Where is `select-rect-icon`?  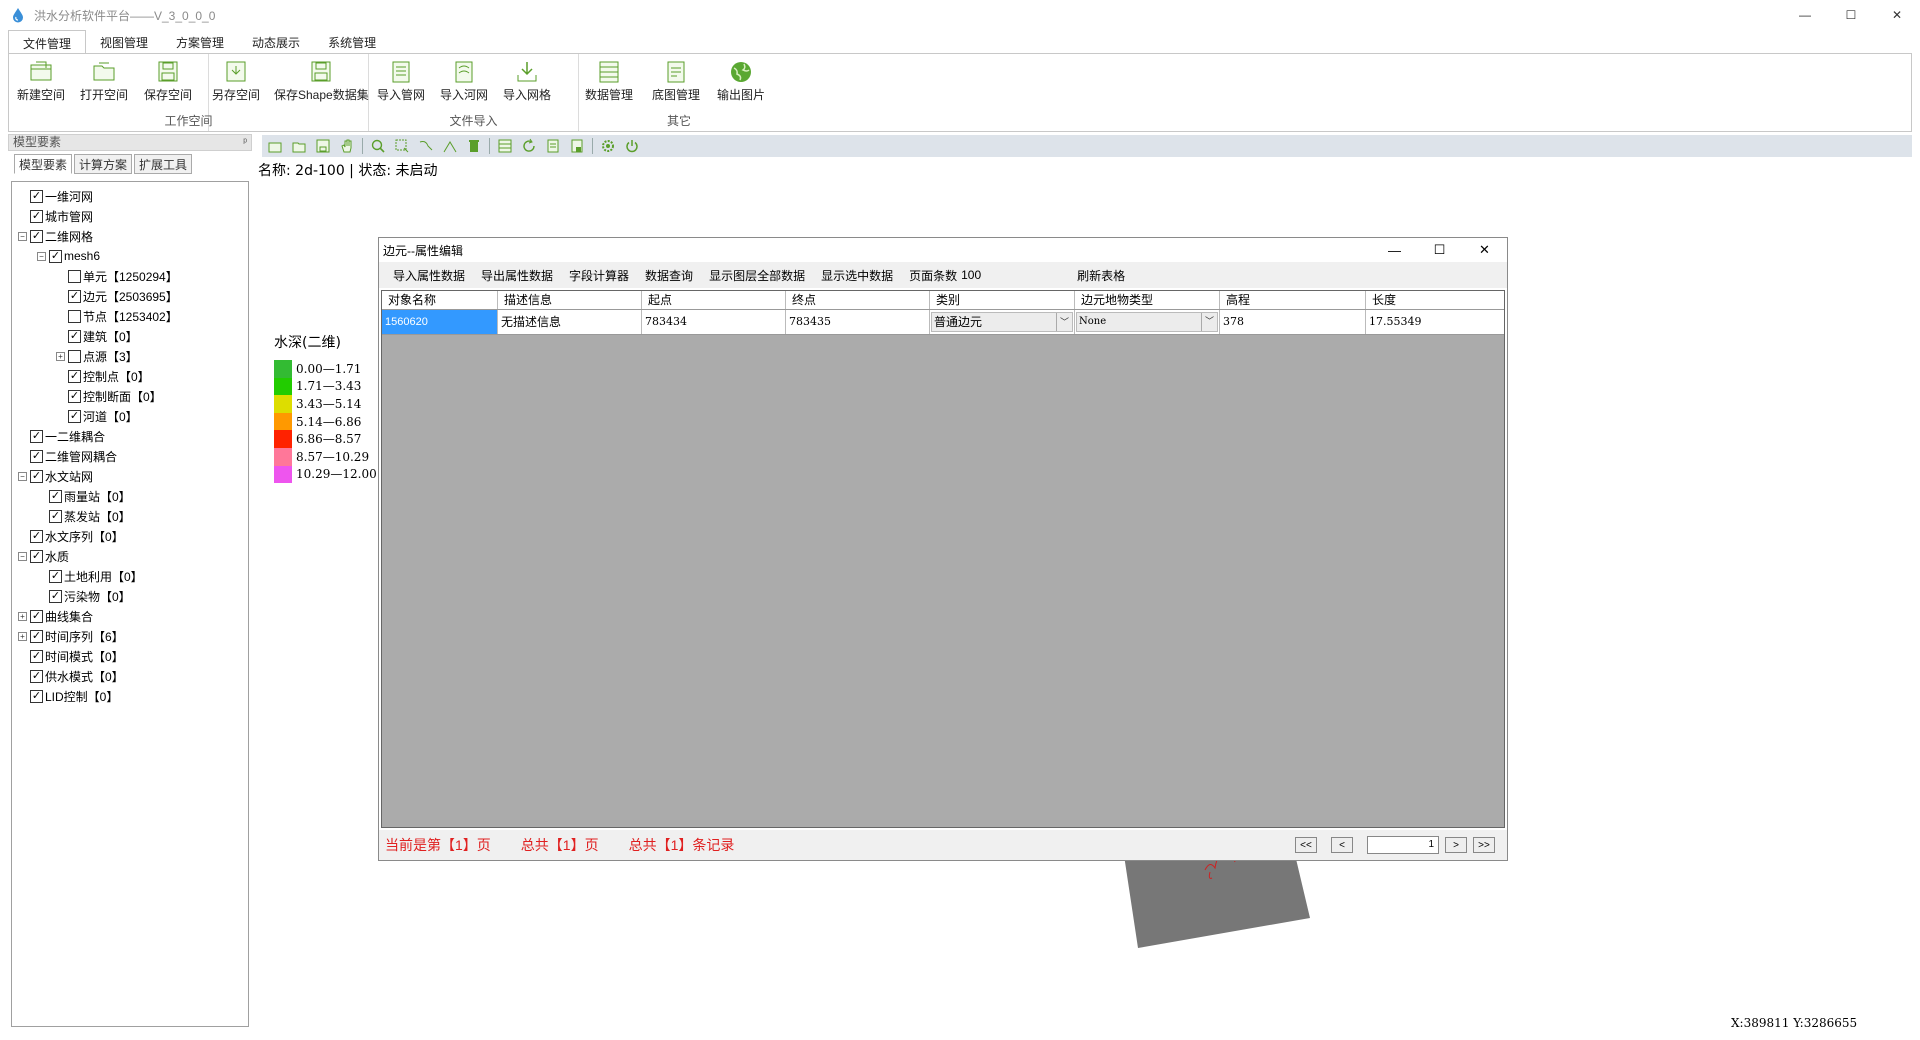
select-rect-icon is located at coordinates (402, 146).